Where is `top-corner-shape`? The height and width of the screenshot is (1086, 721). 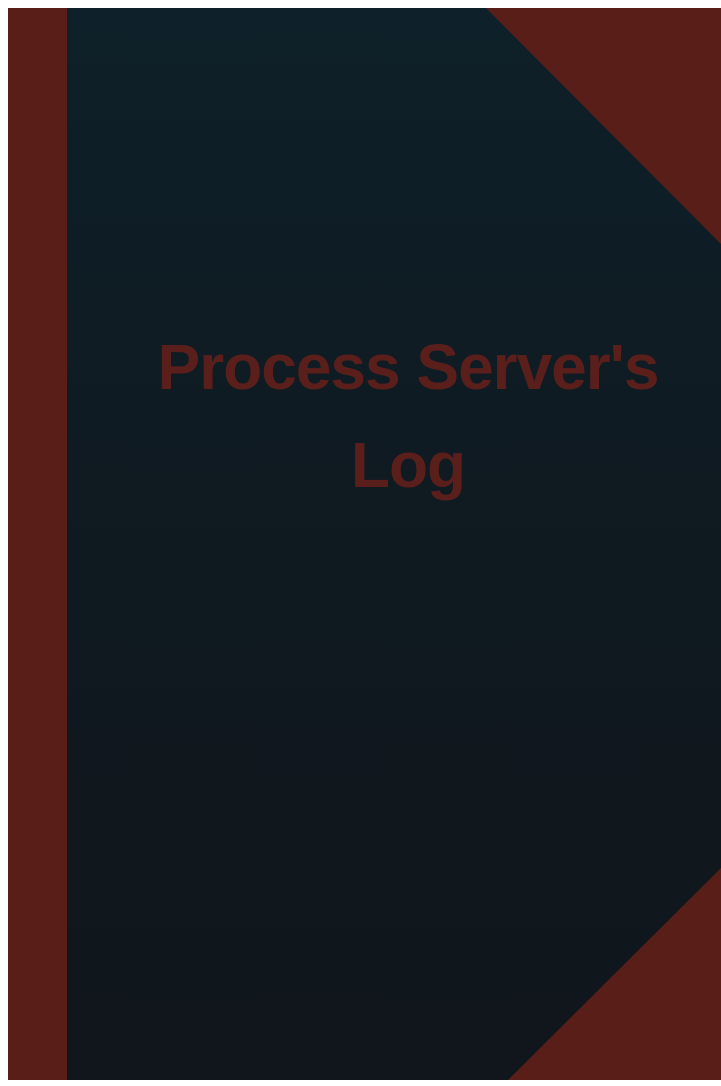
top-corner-shape is located at coordinates (603, 126).